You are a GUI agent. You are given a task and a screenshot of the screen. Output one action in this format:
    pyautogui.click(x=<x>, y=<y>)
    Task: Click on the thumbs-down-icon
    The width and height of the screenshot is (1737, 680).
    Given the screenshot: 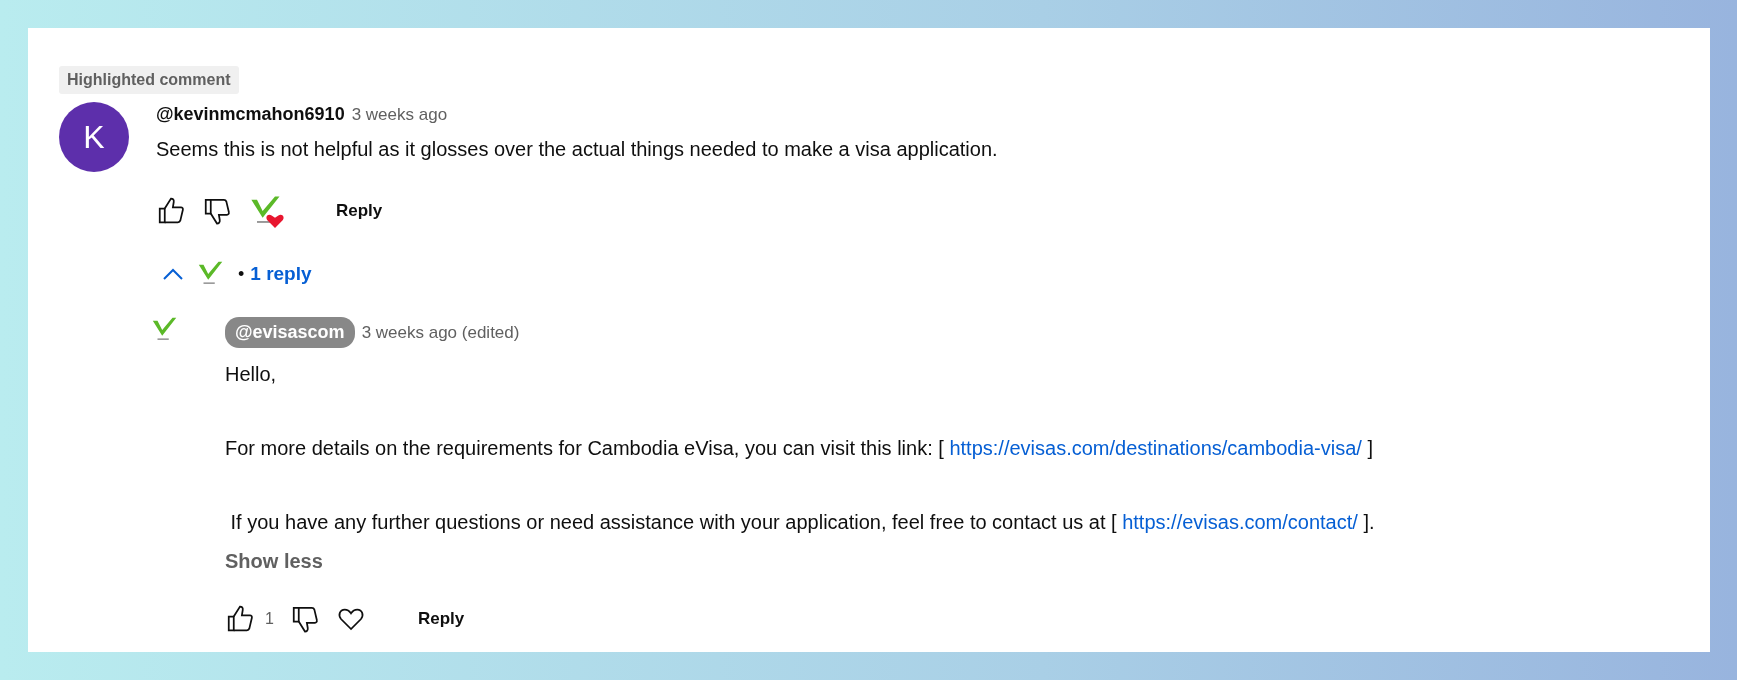 What is the action you would take?
    pyautogui.click(x=217, y=211)
    